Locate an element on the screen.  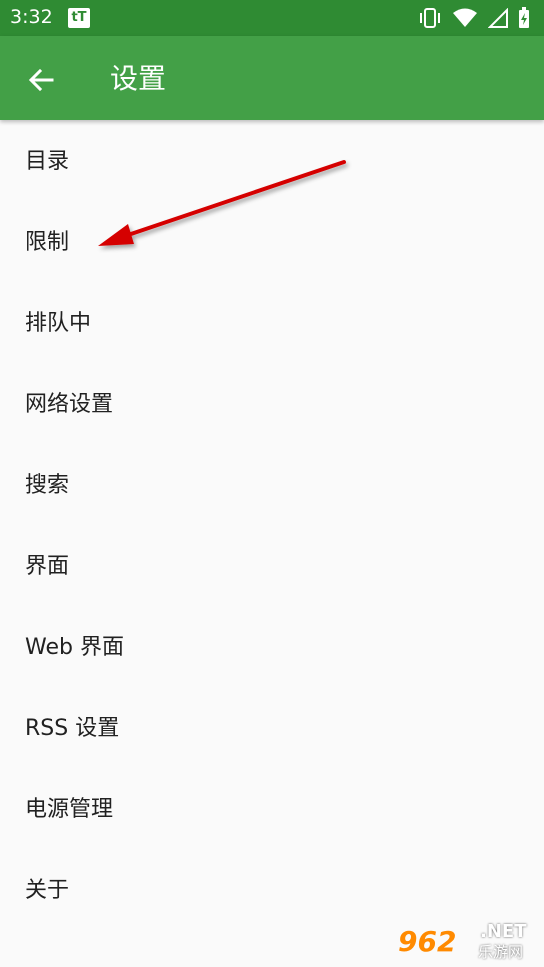
back-button is located at coordinates (42, 80).